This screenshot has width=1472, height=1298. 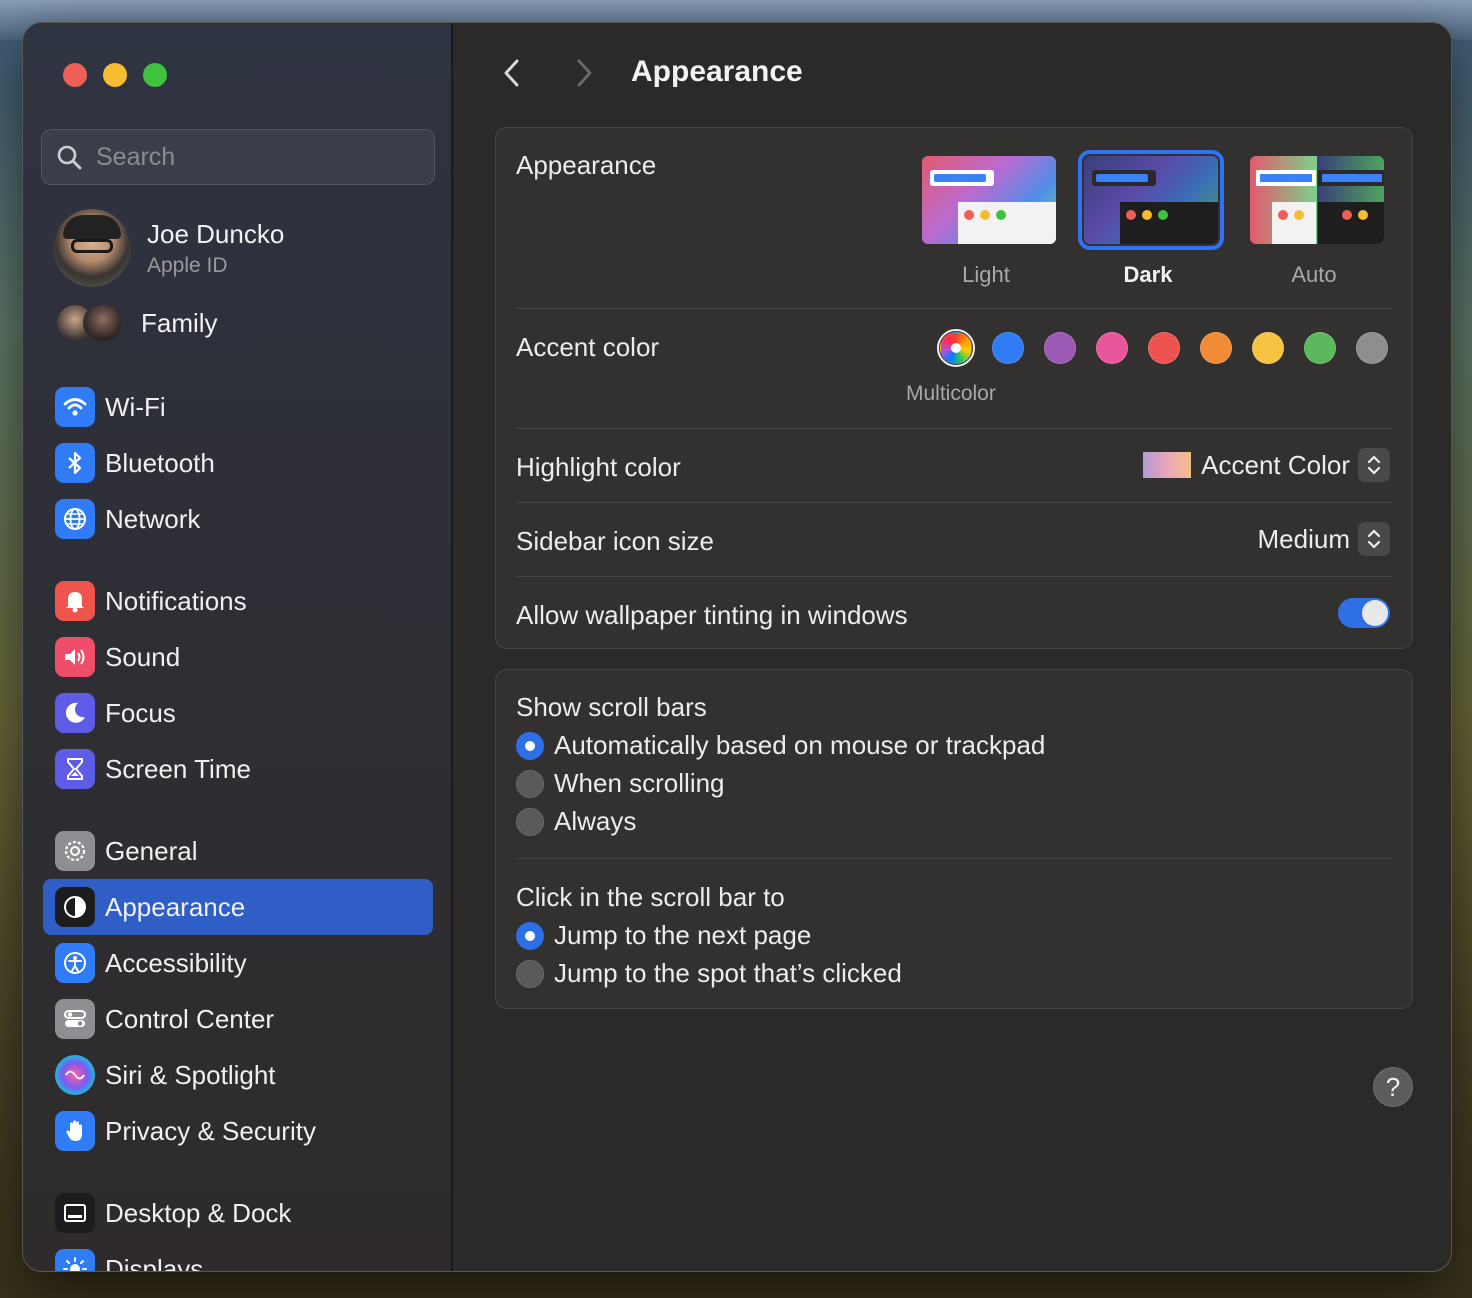 I want to click on radio-option: Automatically based on mouse or trackpad, so click(x=780, y=745).